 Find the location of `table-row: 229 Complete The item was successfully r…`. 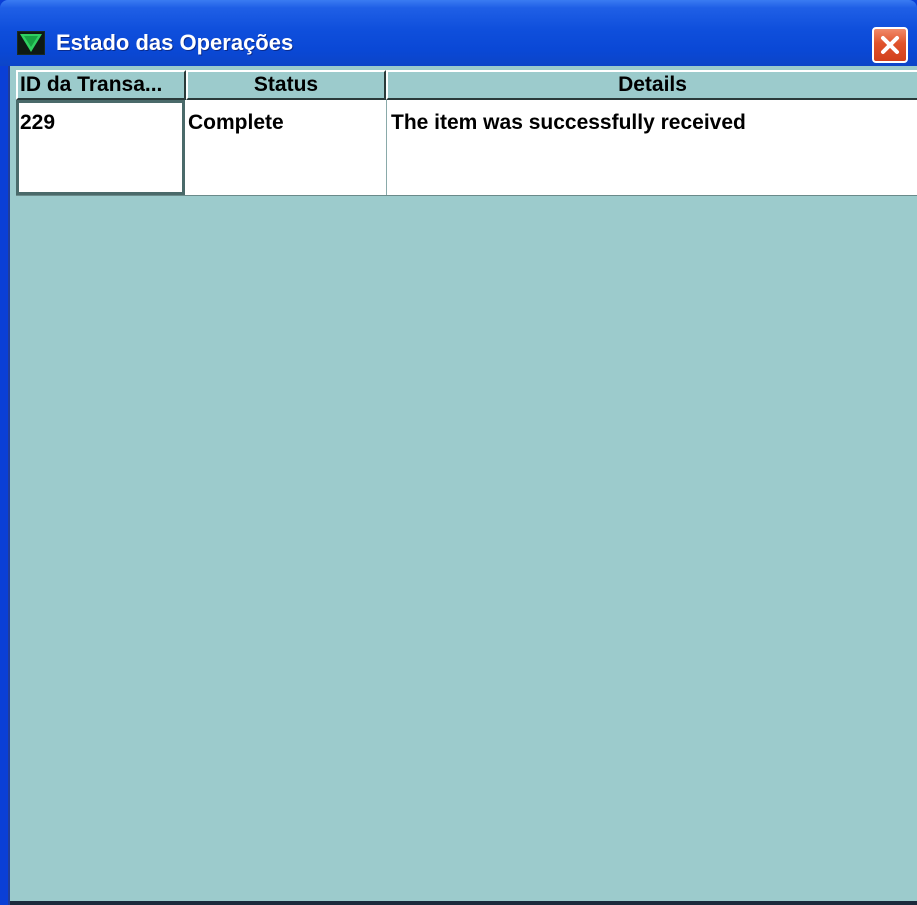

table-row: 229 Complete The item was successfully r… is located at coordinates (466, 148).